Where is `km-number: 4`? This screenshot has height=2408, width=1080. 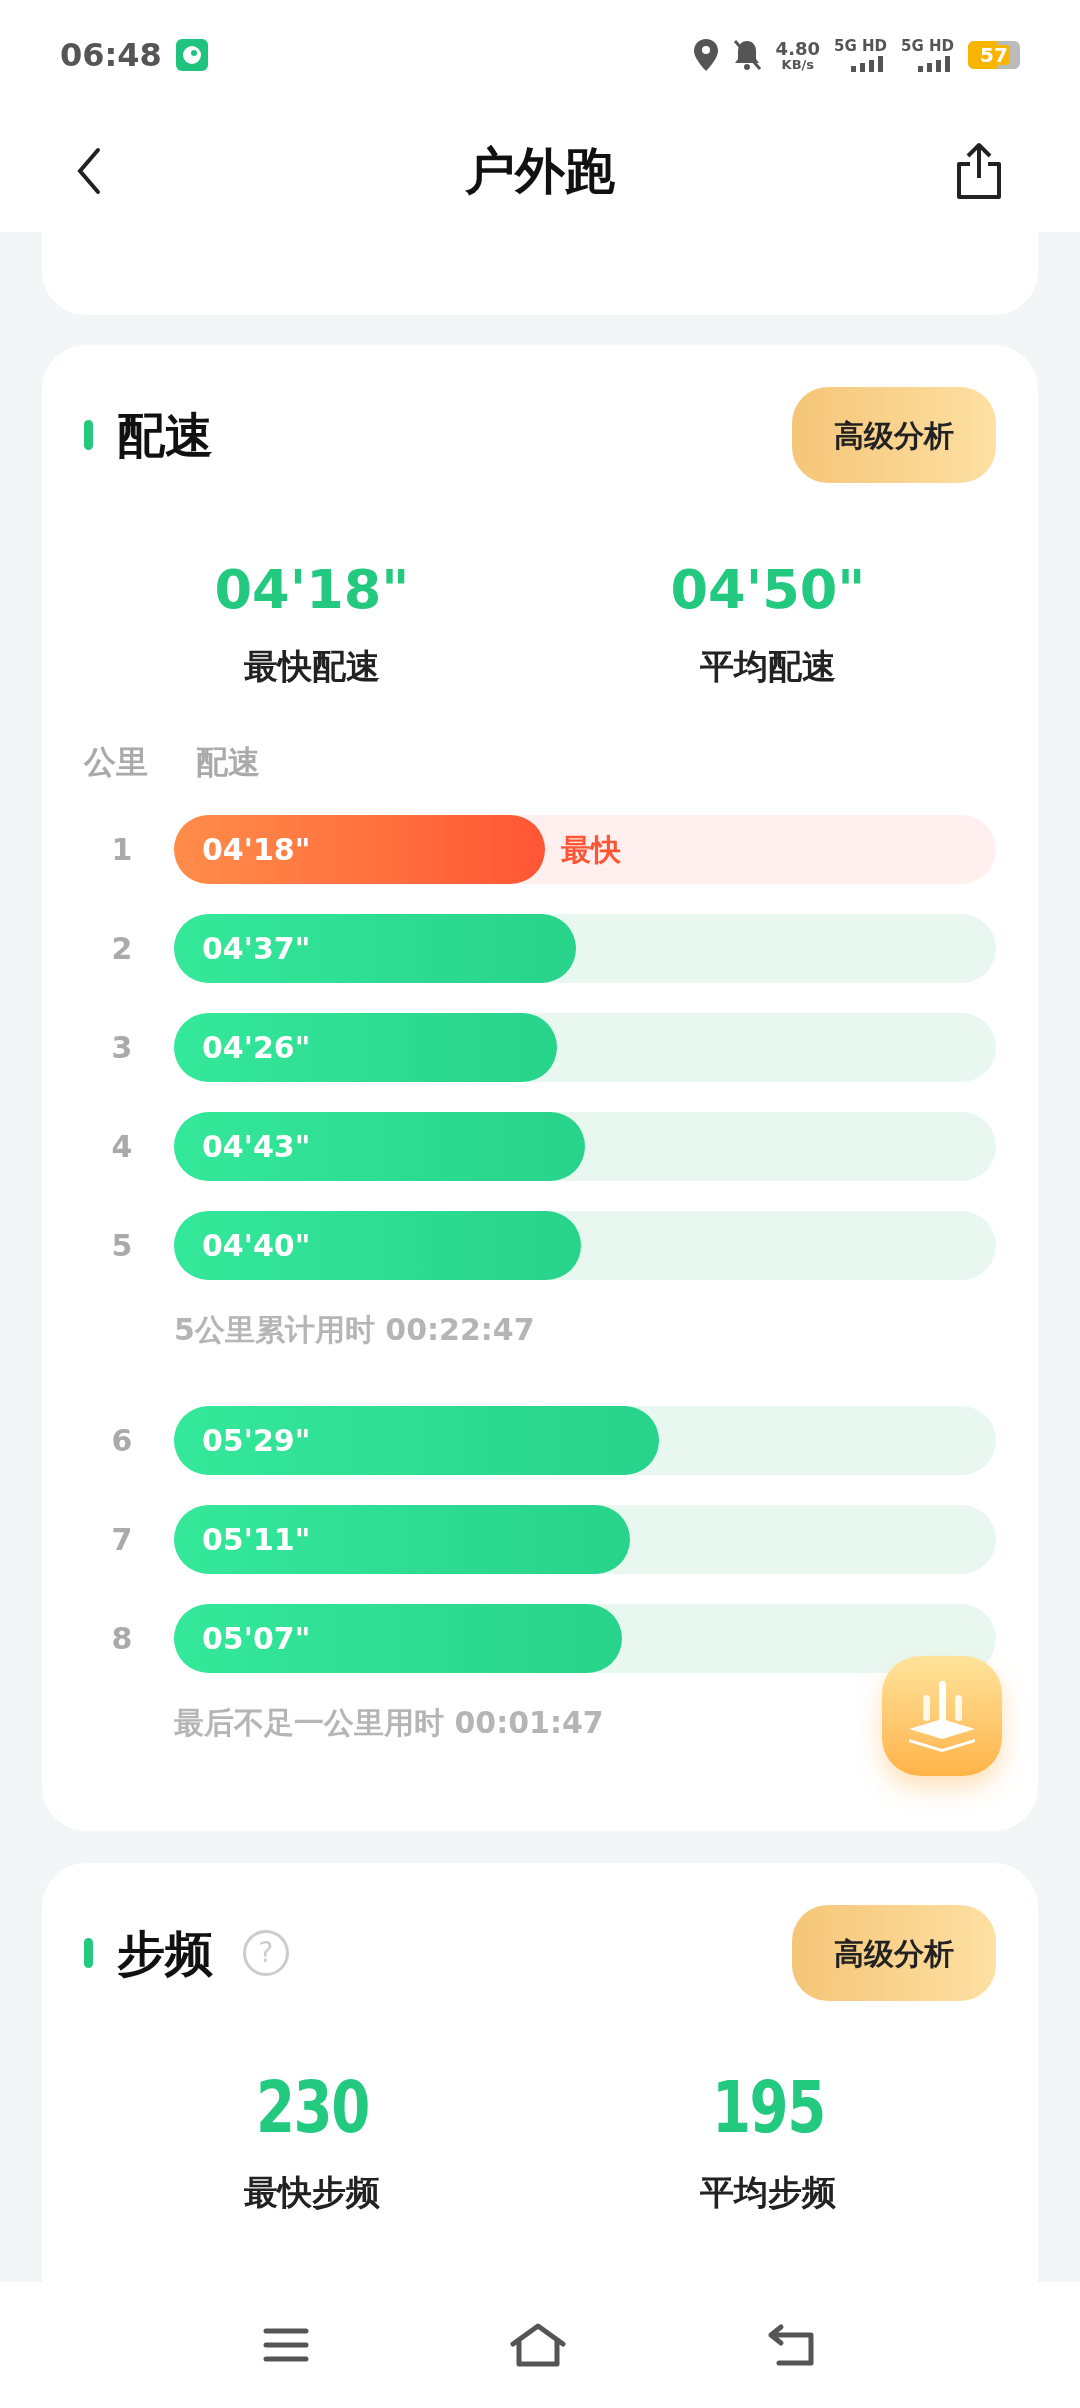
km-number: 4 is located at coordinates (122, 1147).